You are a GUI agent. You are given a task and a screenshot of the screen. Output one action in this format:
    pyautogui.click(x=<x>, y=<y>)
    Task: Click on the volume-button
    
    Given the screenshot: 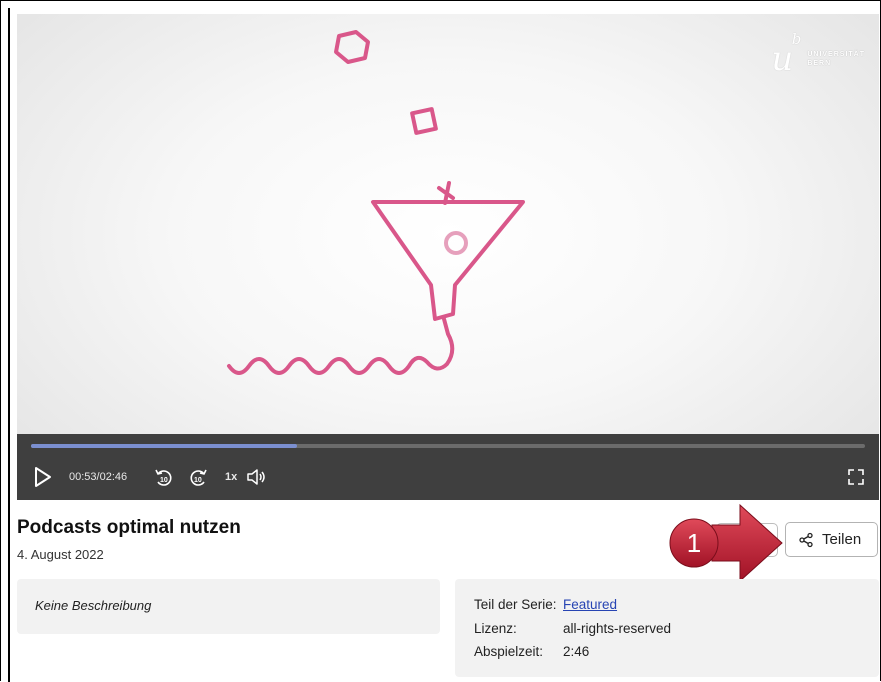 What is the action you would take?
    pyautogui.click(x=256, y=477)
    